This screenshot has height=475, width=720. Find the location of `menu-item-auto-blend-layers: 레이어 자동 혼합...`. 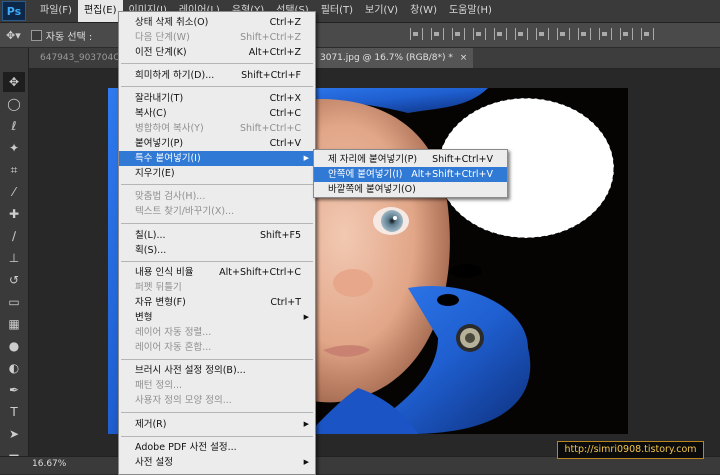

menu-item-auto-blend-layers: 레이어 자동 혼합... is located at coordinates (173, 347).